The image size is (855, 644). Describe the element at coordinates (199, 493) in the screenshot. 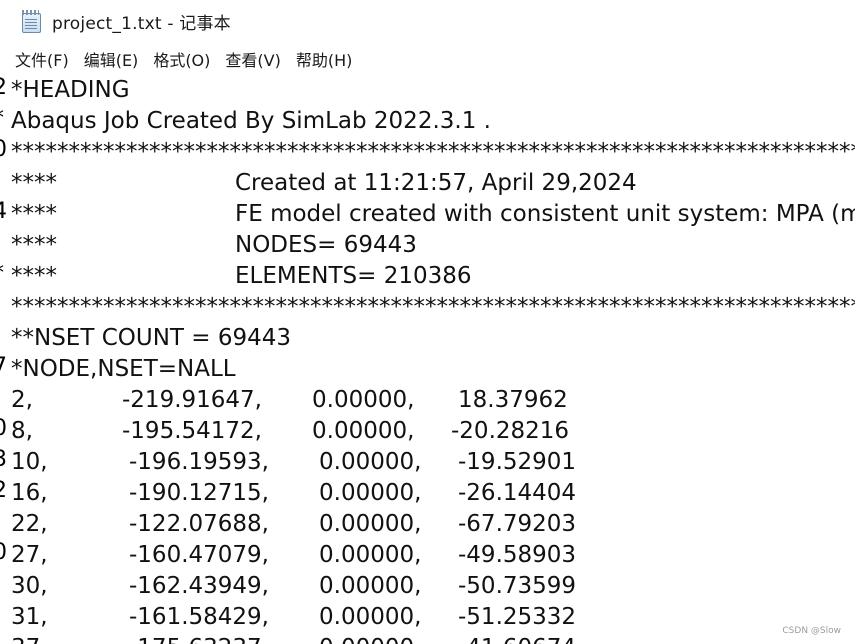

I see `node-x: -190.12715,` at that location.